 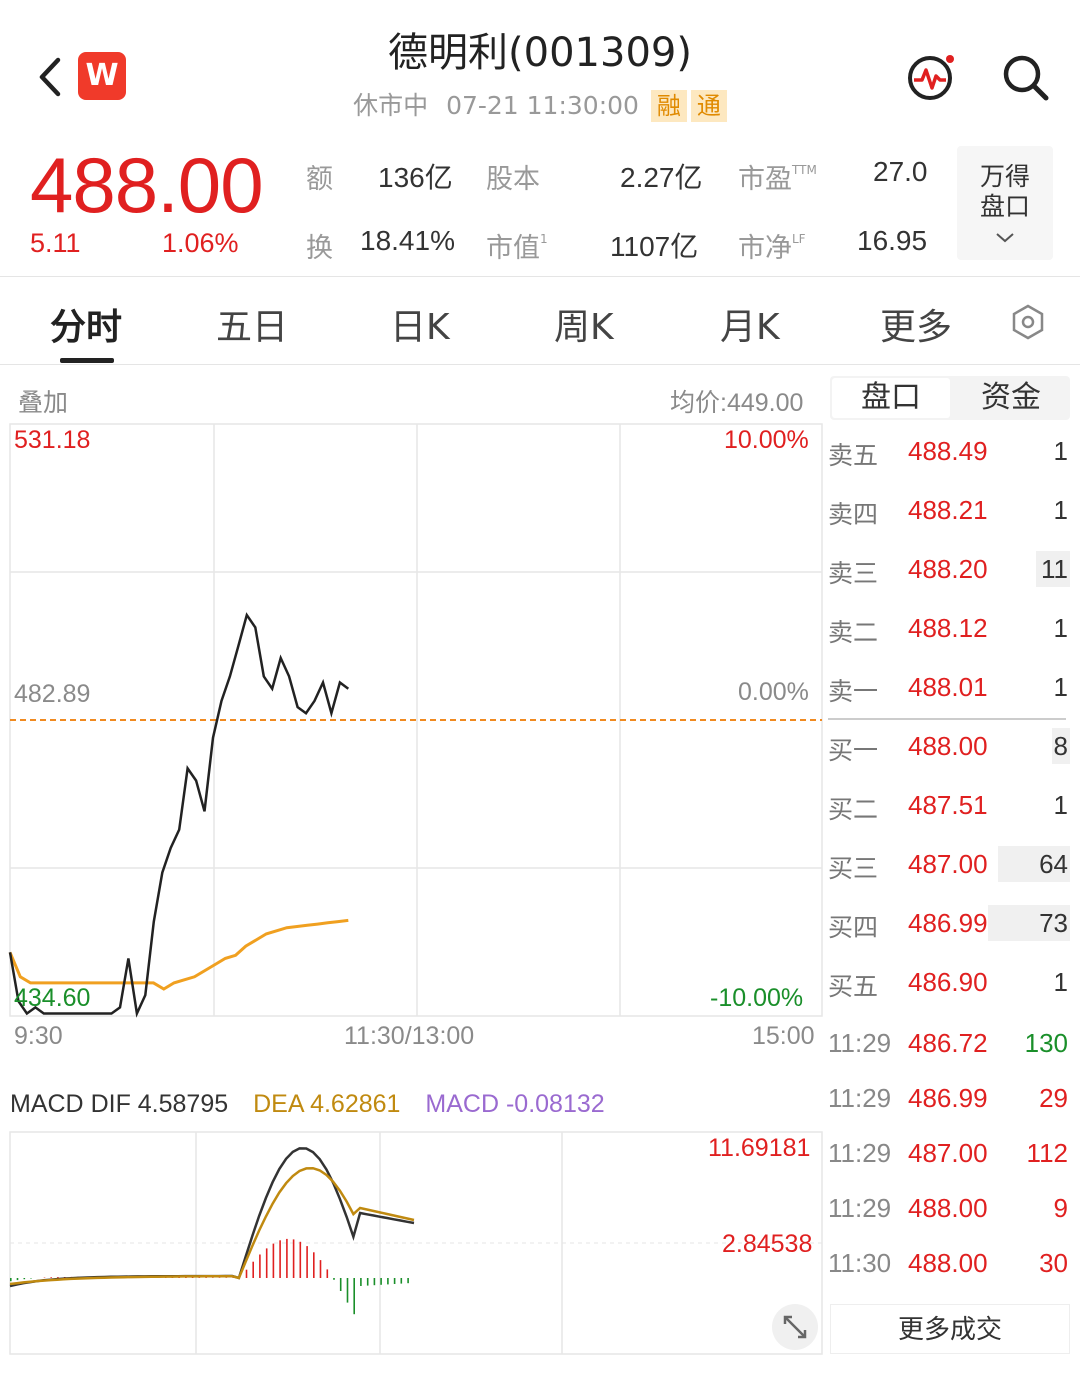 What do you see at coordinates (950, 1329) in the screenshot?
I see `more-trades-button: 更多成交` at bounding box center [950, 1329].